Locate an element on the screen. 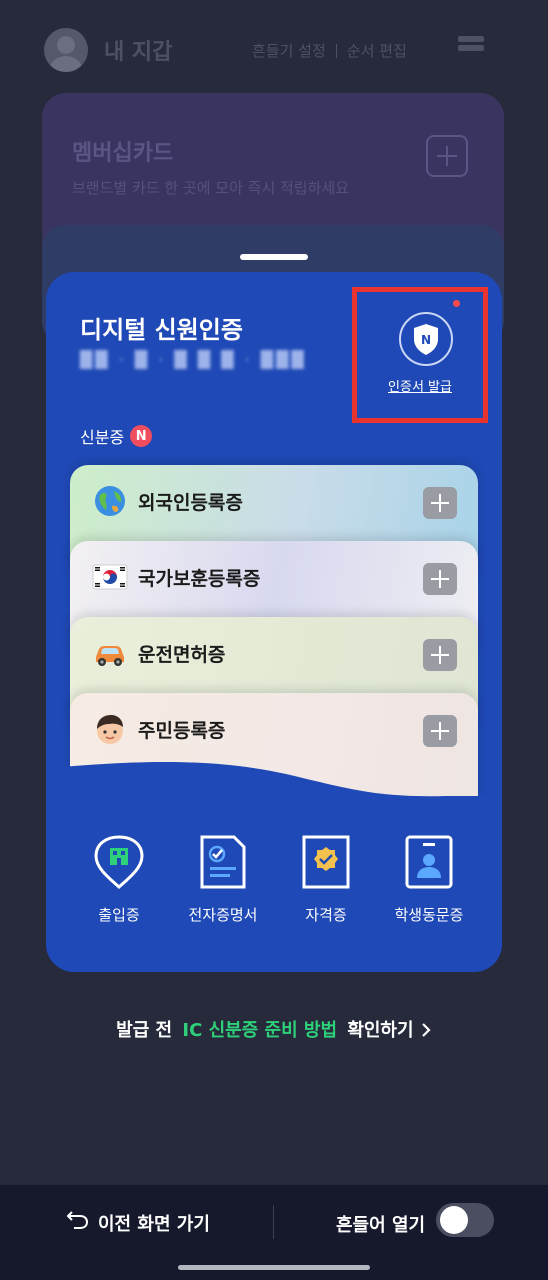 Image resolution: width=548 pixels, height=1280 pixels. bottom-bar: 이전 화면 가기 흔들어 열기 is located at coordinates (274, 1232).